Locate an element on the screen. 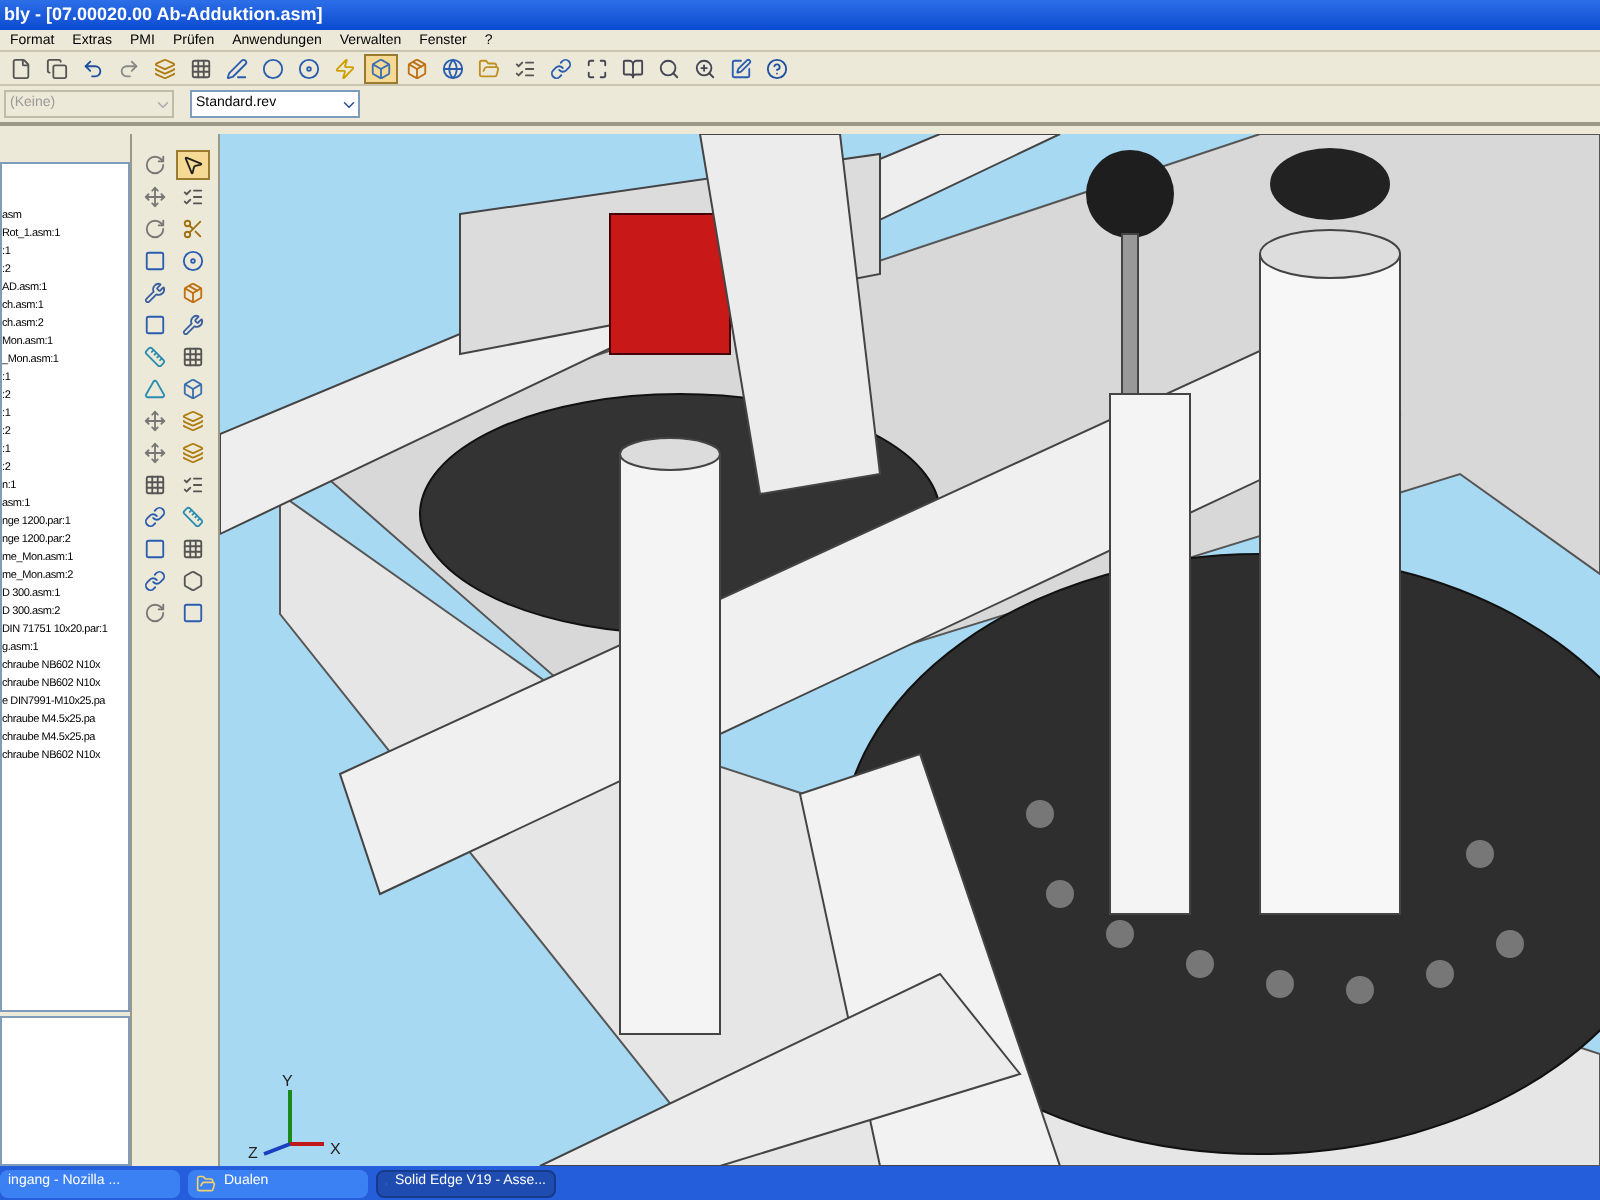 The image size is (1600, 1200). window-title: bly - [07.00020.00 Ab-Adduktion.asm] is located at coordinates (163, 14).